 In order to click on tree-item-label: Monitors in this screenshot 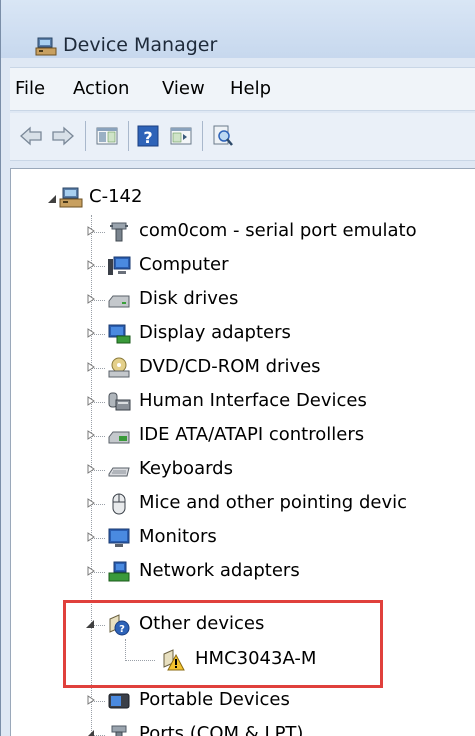, I will do `click(178, 536)`.